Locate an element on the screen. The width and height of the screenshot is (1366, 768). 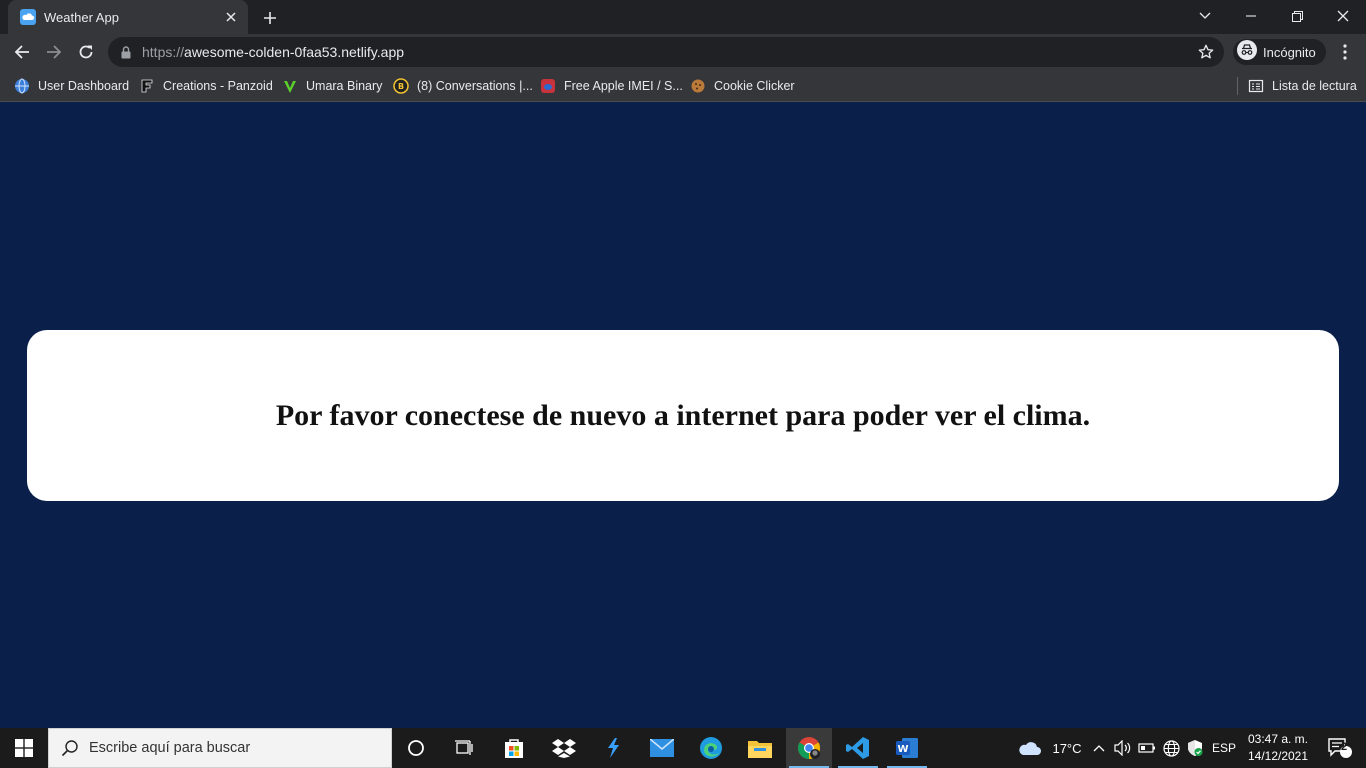
bookmark-user-dashboard: User Dashboard is located at coordinates (71, 86).